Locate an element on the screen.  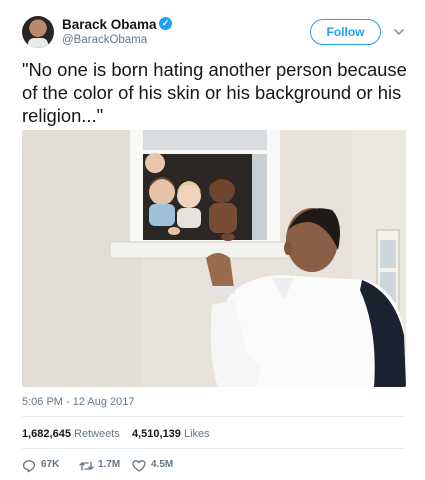
like-count: 4.5M is located at coordinates (162, 464).